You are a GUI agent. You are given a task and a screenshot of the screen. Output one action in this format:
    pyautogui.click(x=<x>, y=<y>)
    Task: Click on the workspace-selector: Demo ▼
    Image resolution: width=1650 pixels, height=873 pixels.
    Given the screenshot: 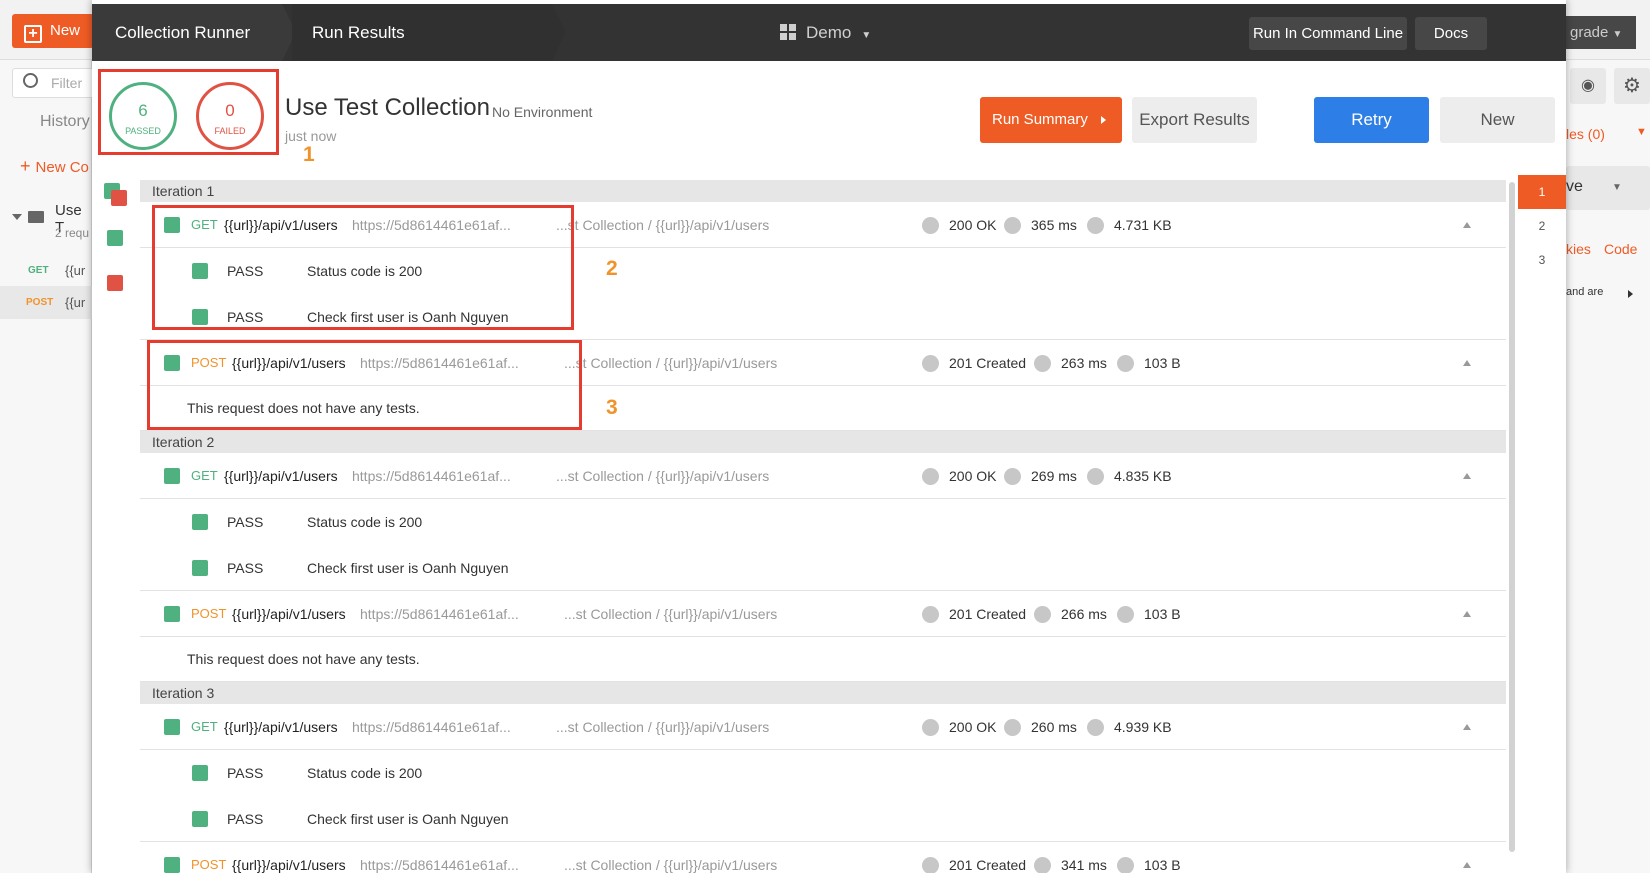 What is the action you would take?
    pyautogui.click(x=825, y=32)
    